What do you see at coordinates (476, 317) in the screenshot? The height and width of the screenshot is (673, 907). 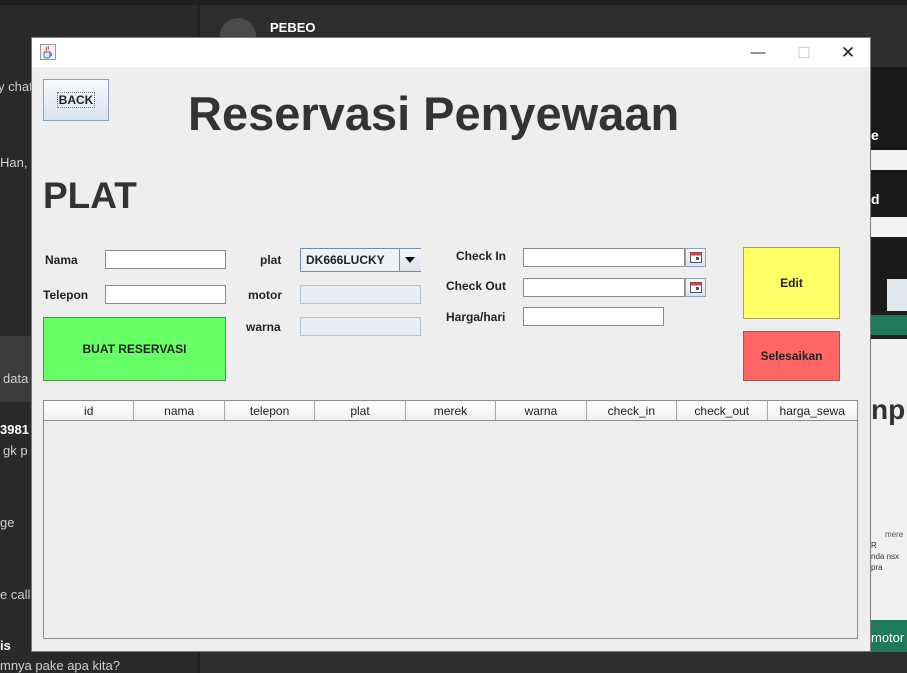 I see `harga-label: Harga/hari` at bounding box center [476, 317].